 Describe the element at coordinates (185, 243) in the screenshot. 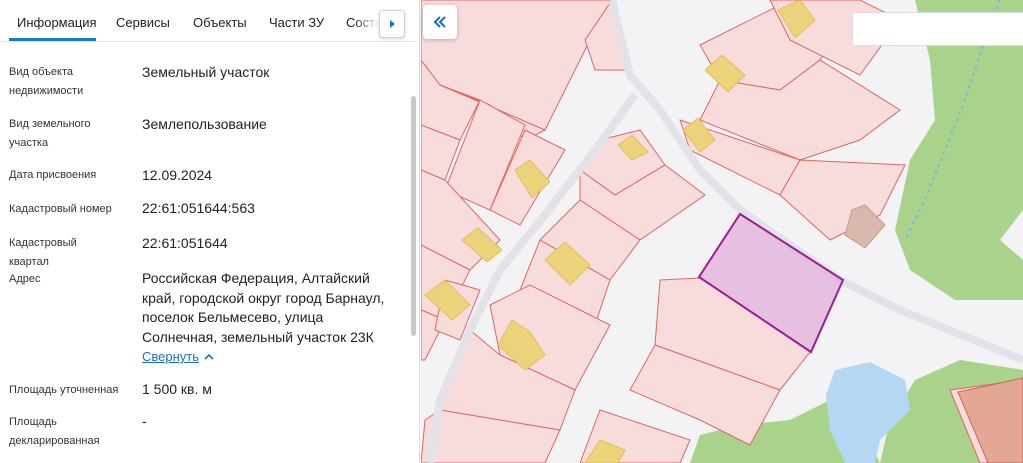

I see `cadastral-quarter-value: 22:61:051644` at that location.